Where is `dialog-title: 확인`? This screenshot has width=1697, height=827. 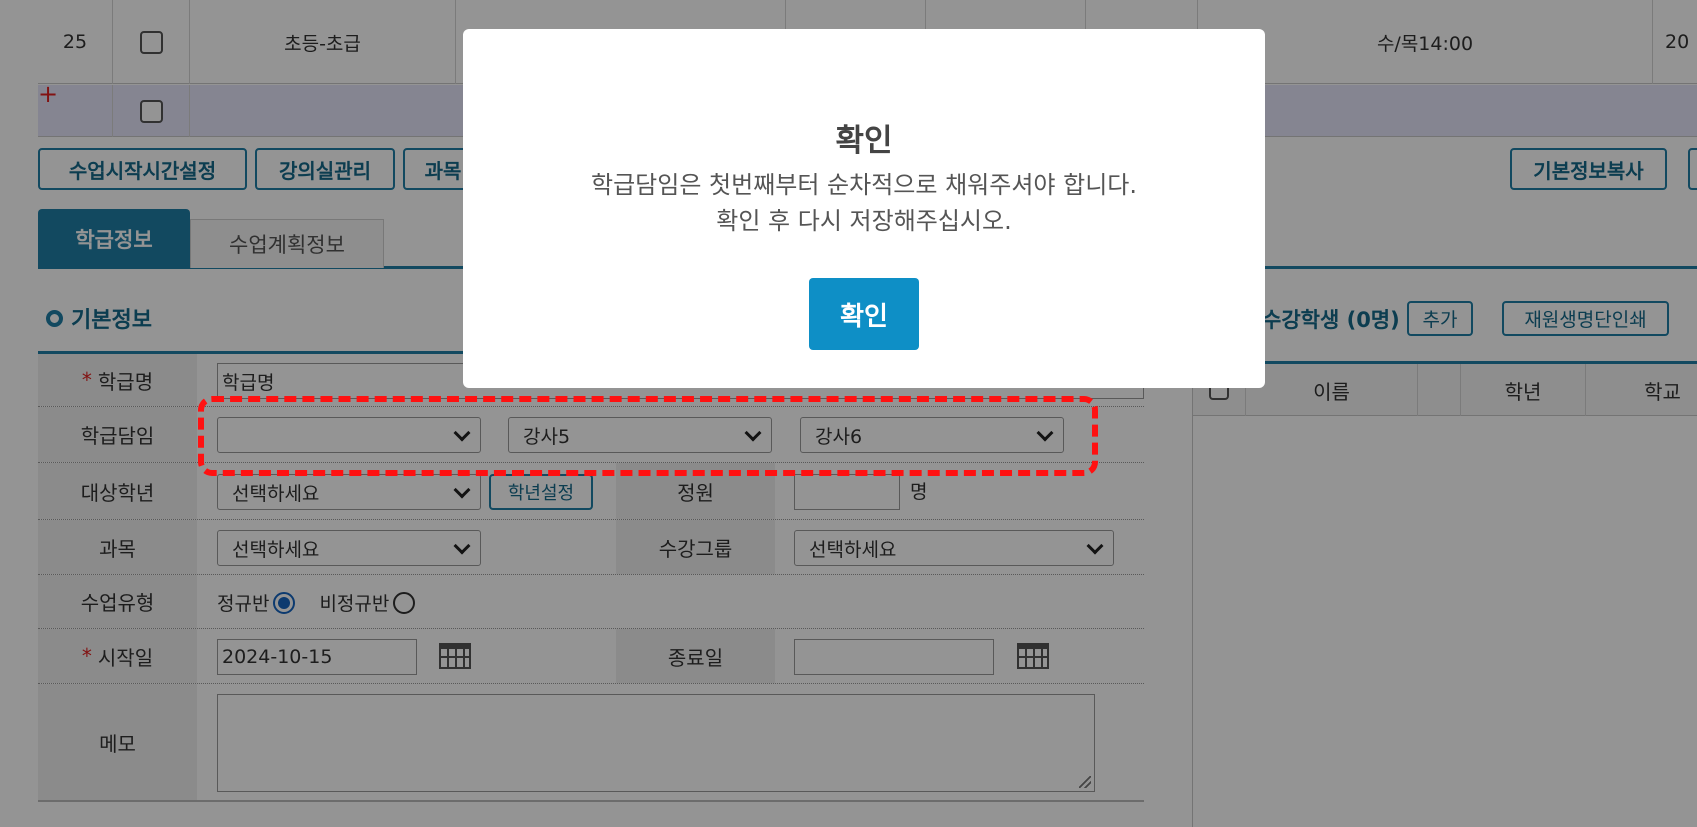
dialog-title: 확인 is located at coordinates (864, 141).